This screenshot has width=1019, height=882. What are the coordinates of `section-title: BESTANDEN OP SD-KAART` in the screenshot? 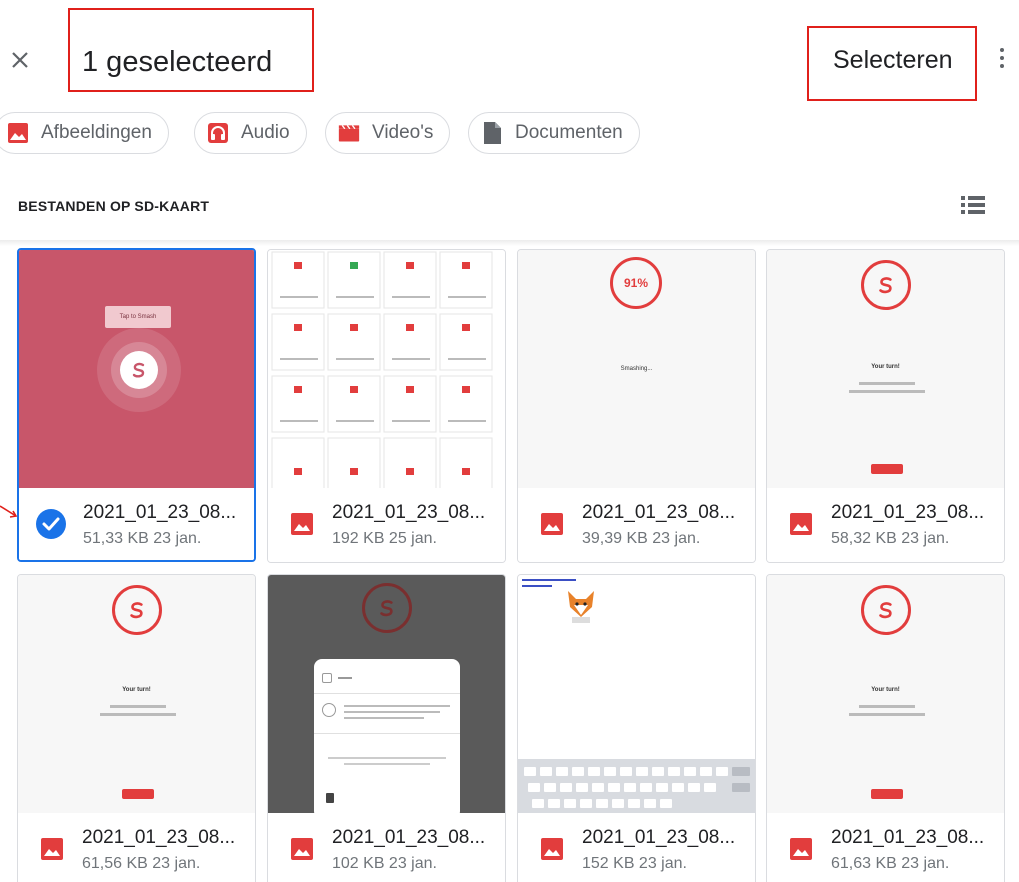 It's located at (114, 206).